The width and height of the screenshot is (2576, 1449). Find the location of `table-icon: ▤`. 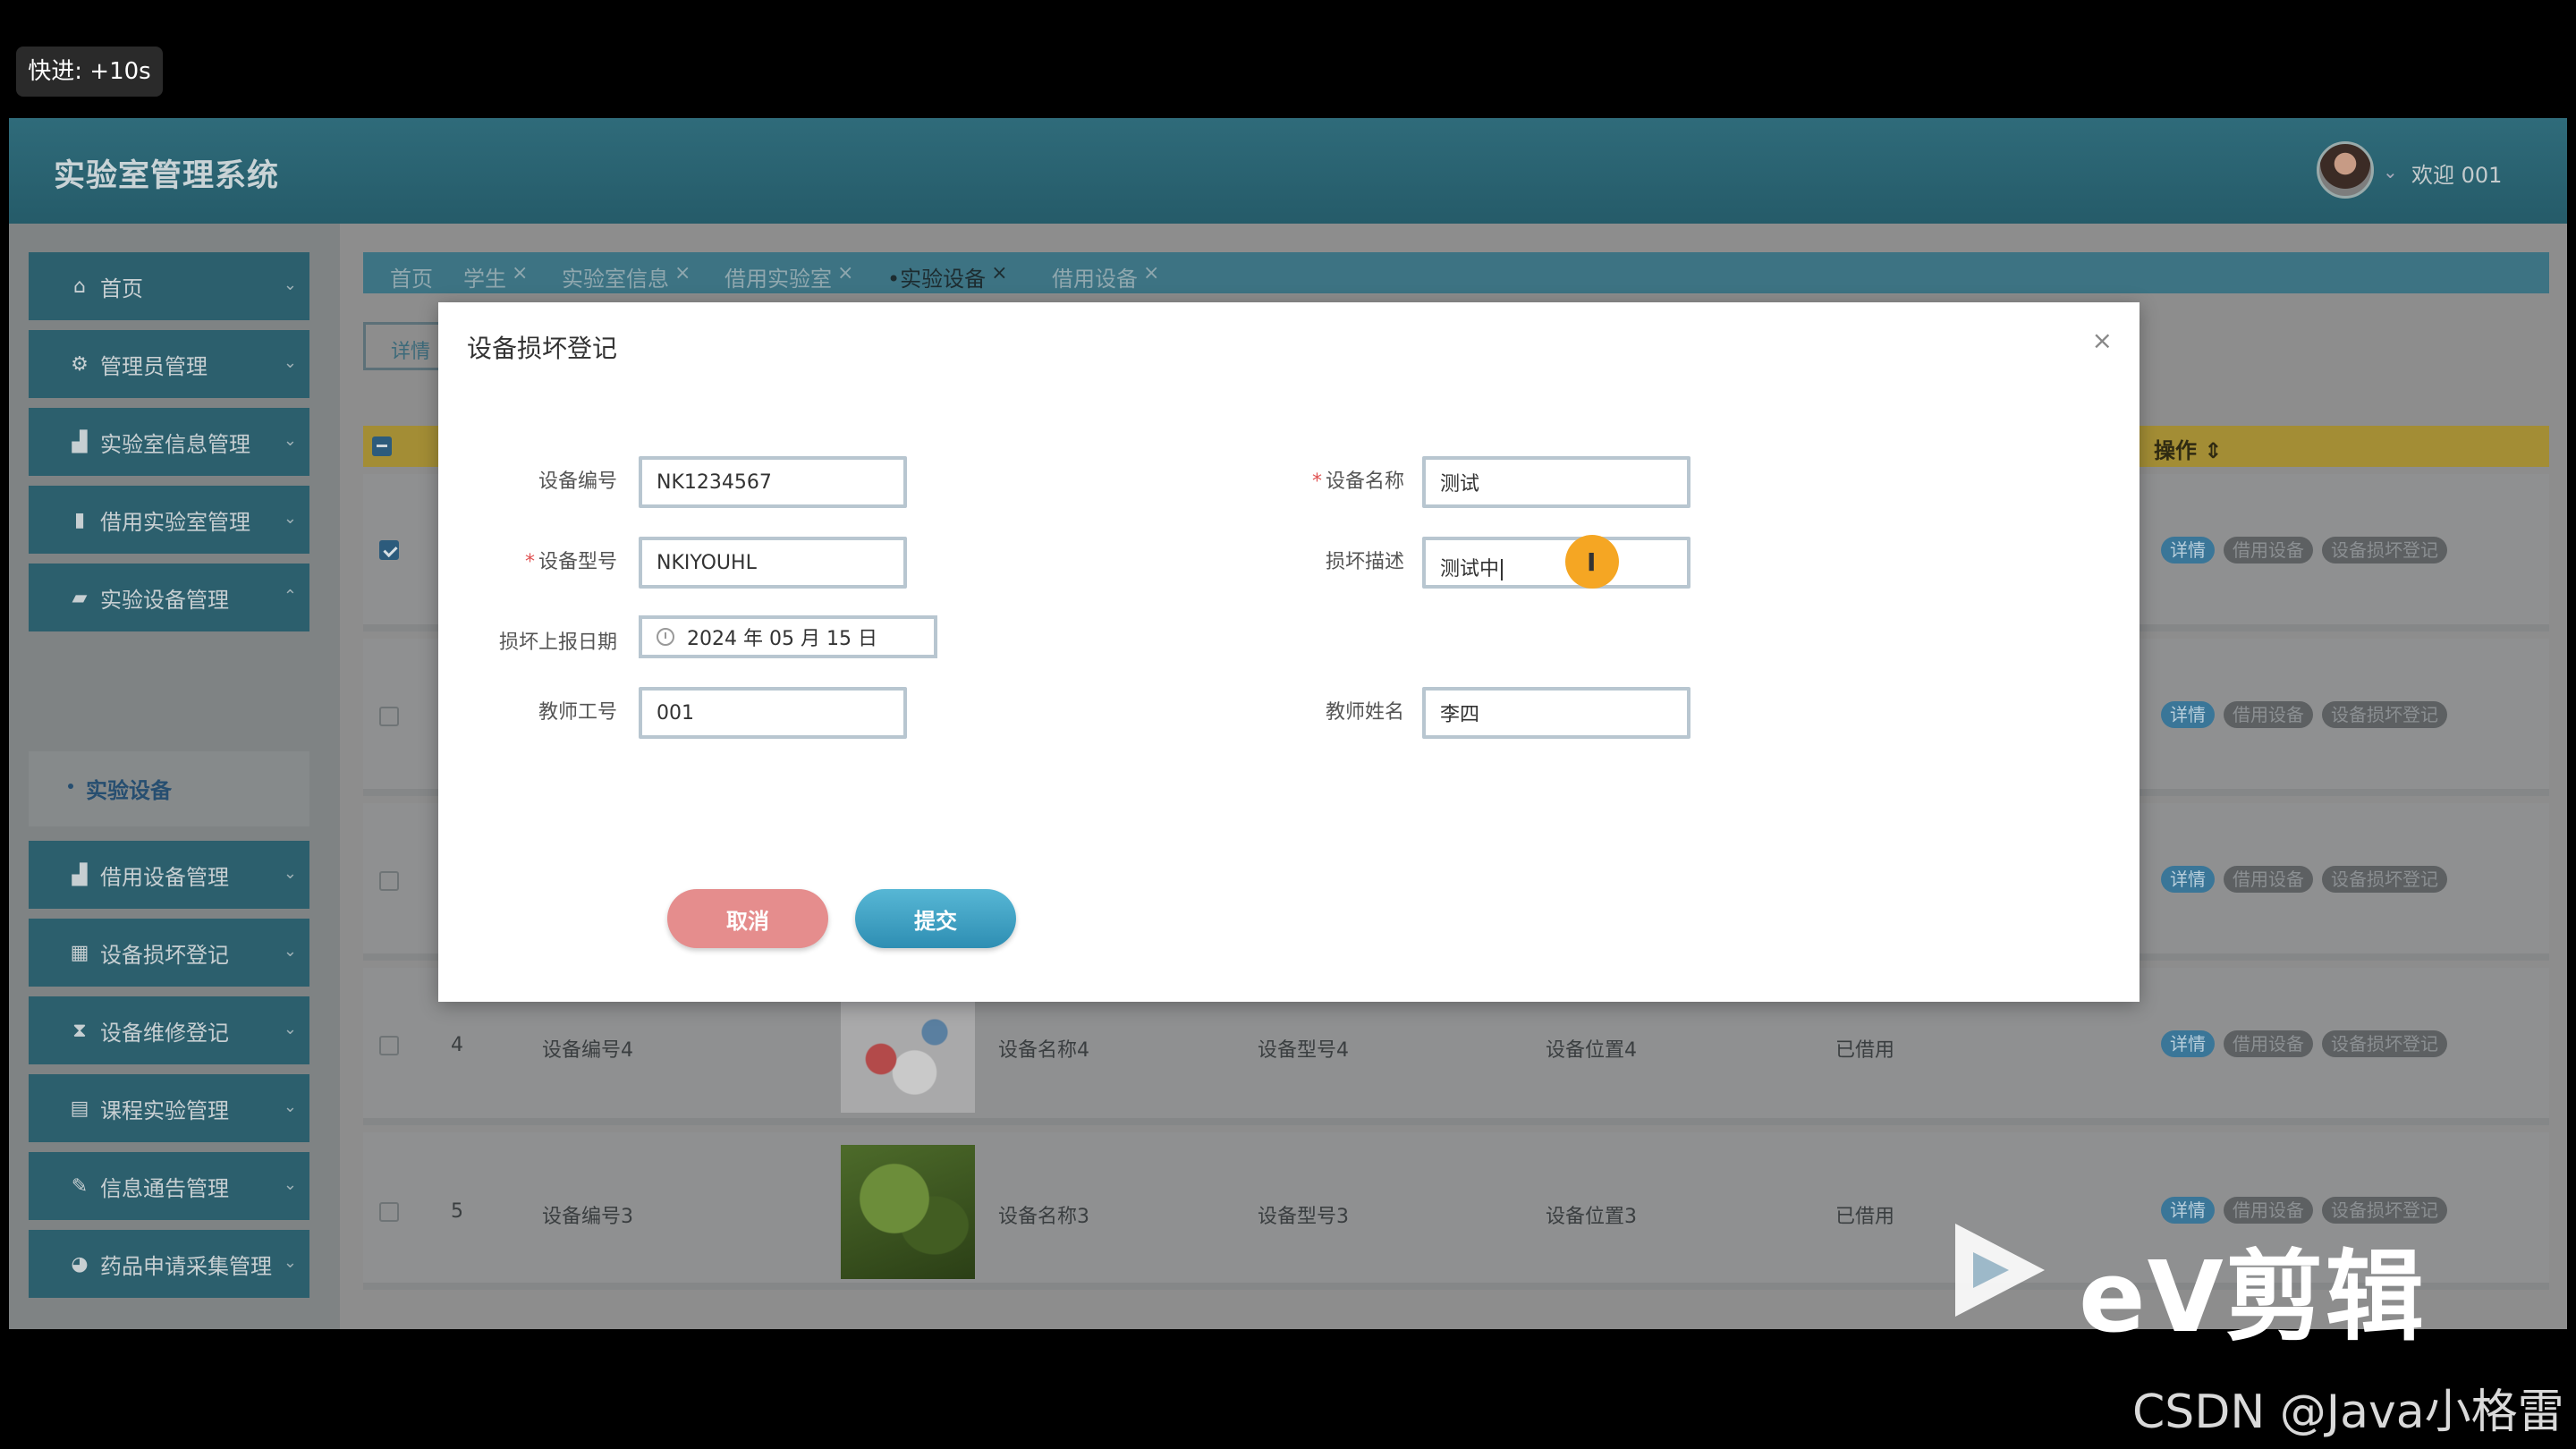

table-icon: ▤ is located at coordinates (79, 1108).